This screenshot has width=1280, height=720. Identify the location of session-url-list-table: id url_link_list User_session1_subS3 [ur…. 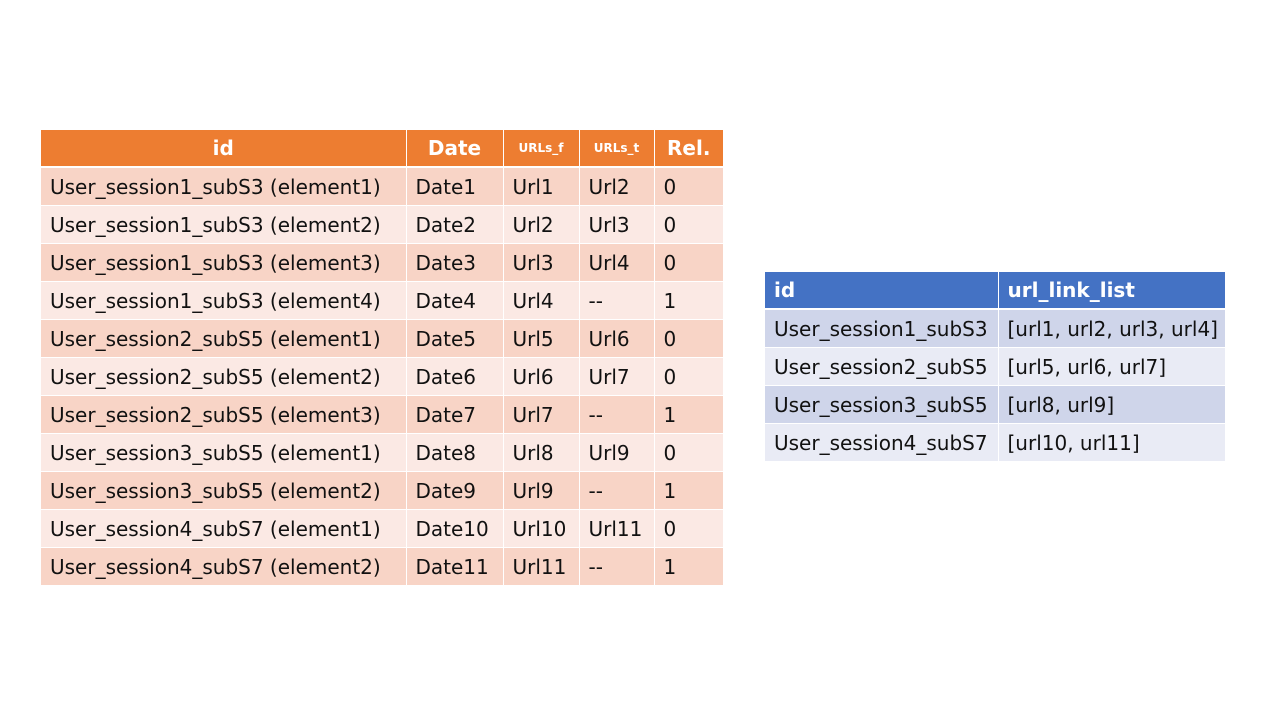
(995, 367).